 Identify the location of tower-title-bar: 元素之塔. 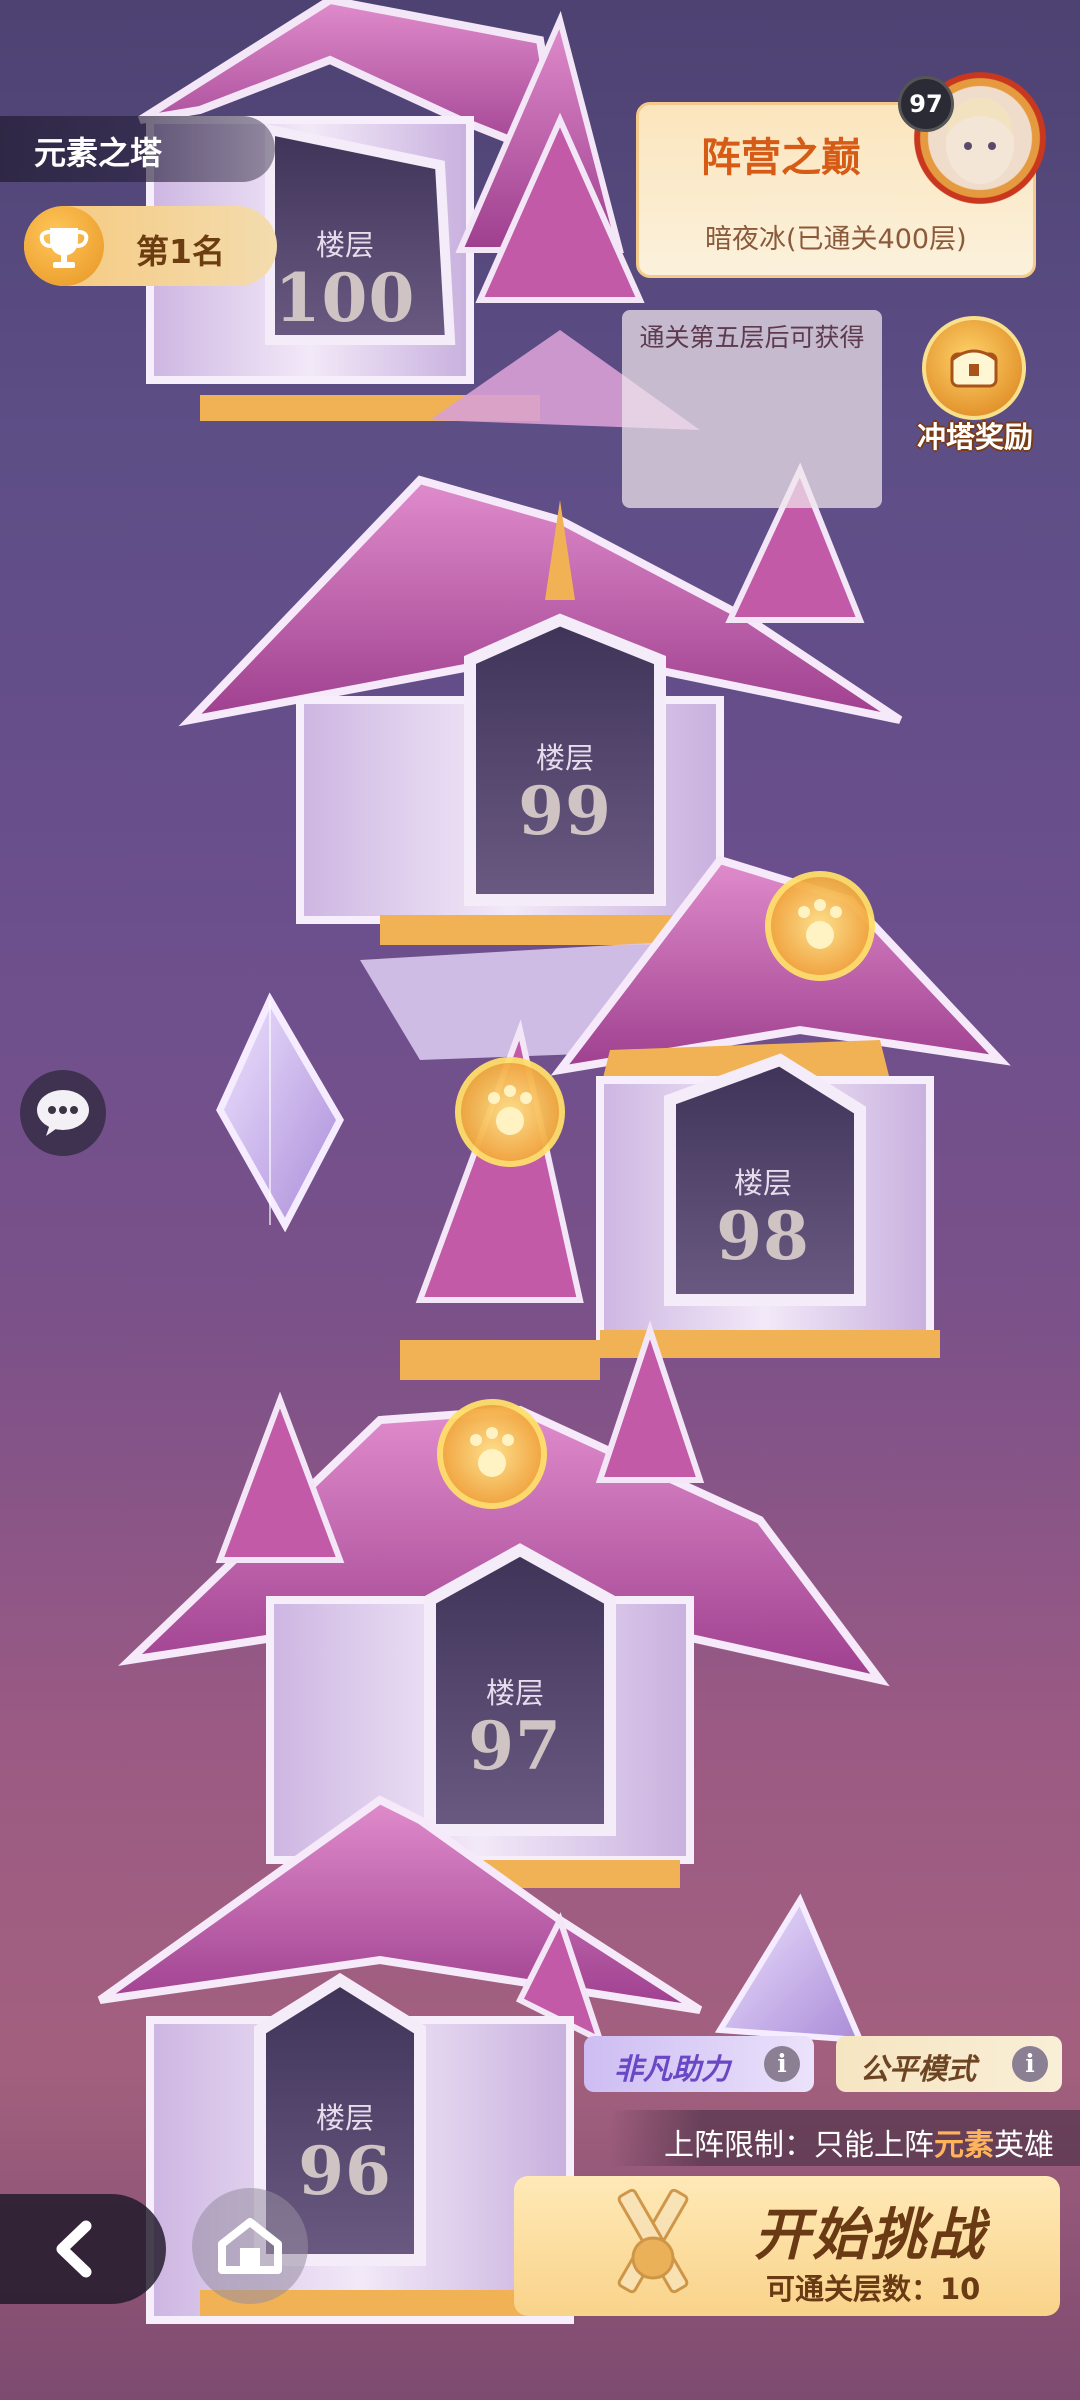
(137, 149).